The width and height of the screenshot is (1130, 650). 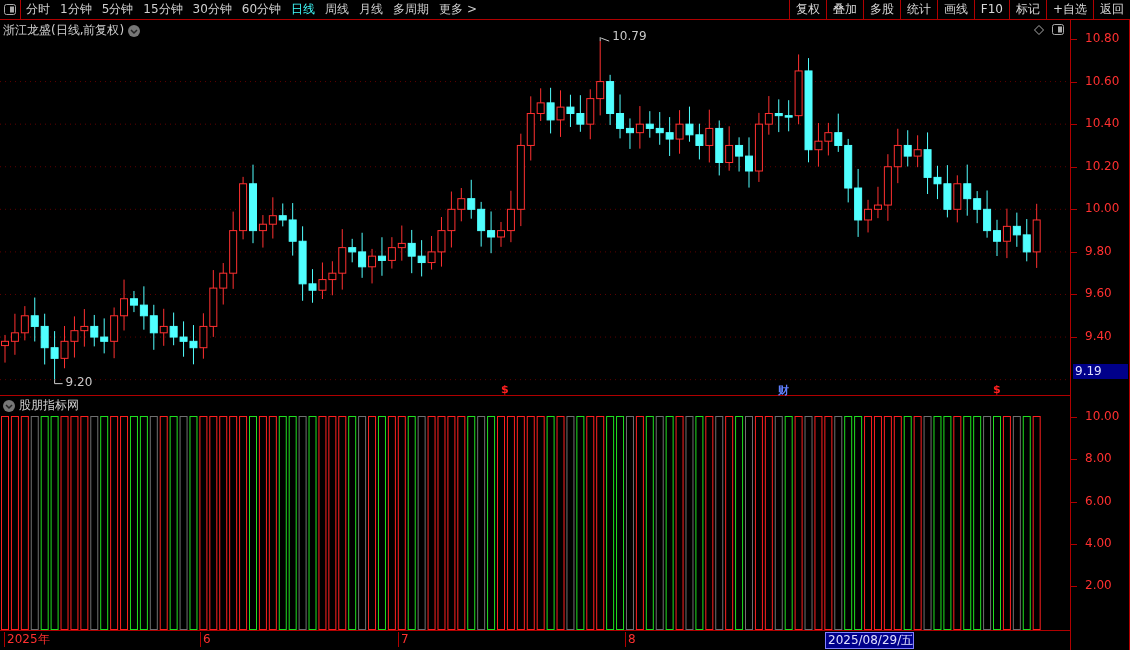 What do you see at coordinates (1098, 336) in the screenshot?
I see `price-axis-label: 9.40` at bounding box center [1098, 336].